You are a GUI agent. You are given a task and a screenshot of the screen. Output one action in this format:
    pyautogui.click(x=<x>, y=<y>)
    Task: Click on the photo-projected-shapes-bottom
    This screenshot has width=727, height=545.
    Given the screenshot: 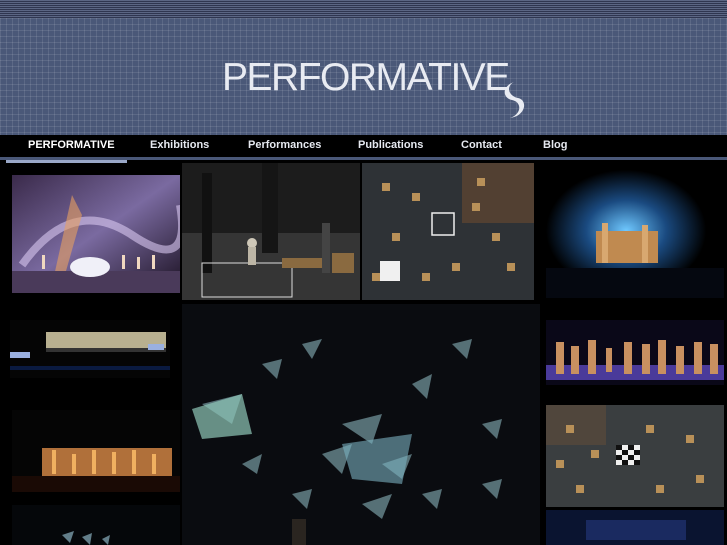 What is the action you would take?
    pyautogui.click(x=96, y=525)
    